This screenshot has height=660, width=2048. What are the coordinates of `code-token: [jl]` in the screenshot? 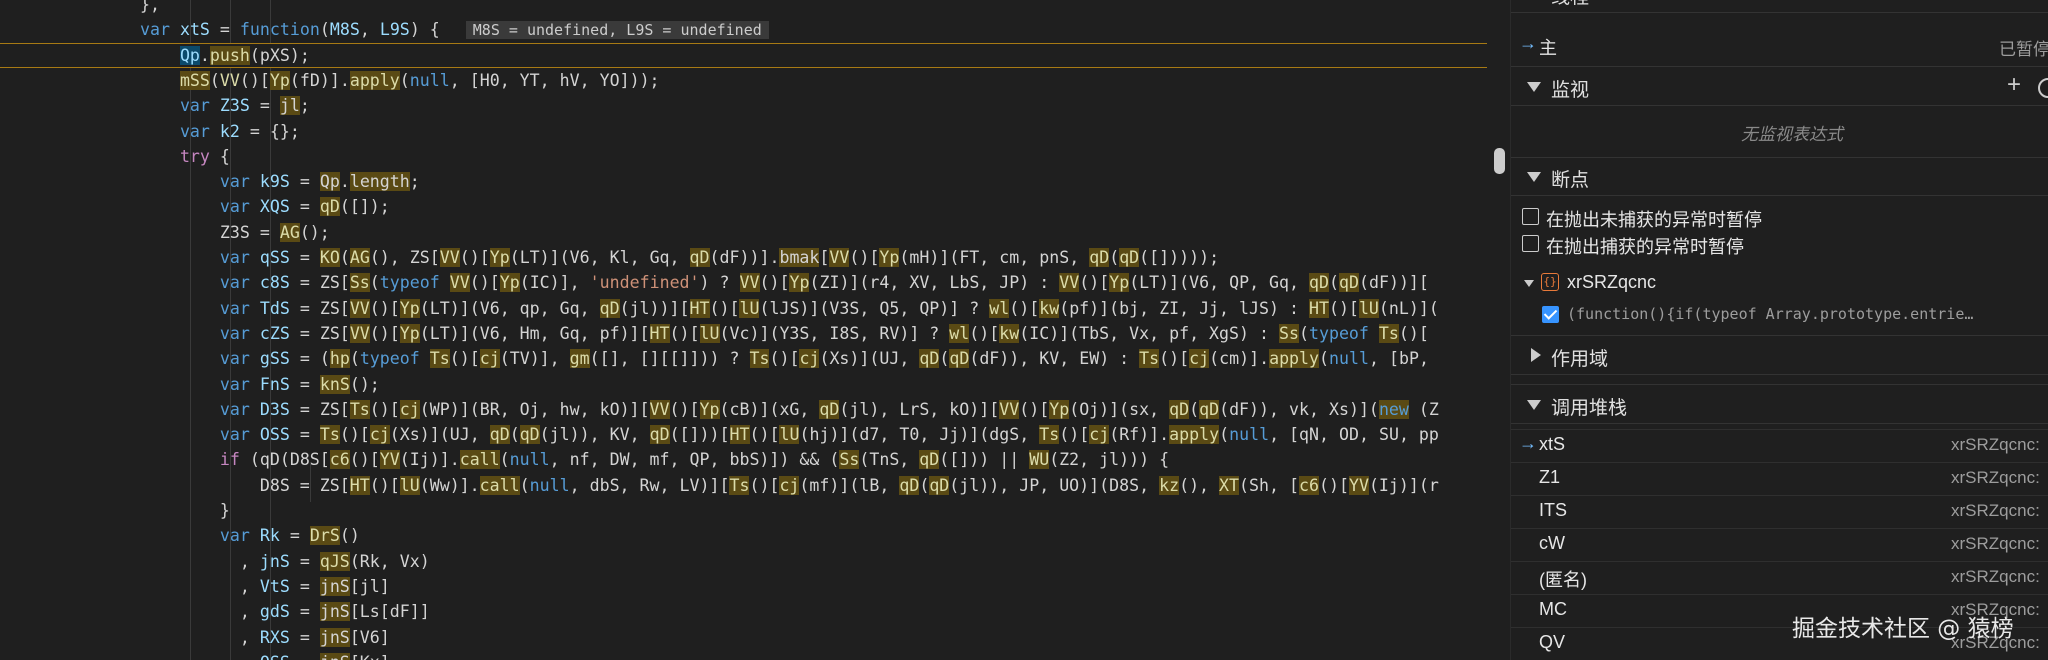 It's located at (369, 586).